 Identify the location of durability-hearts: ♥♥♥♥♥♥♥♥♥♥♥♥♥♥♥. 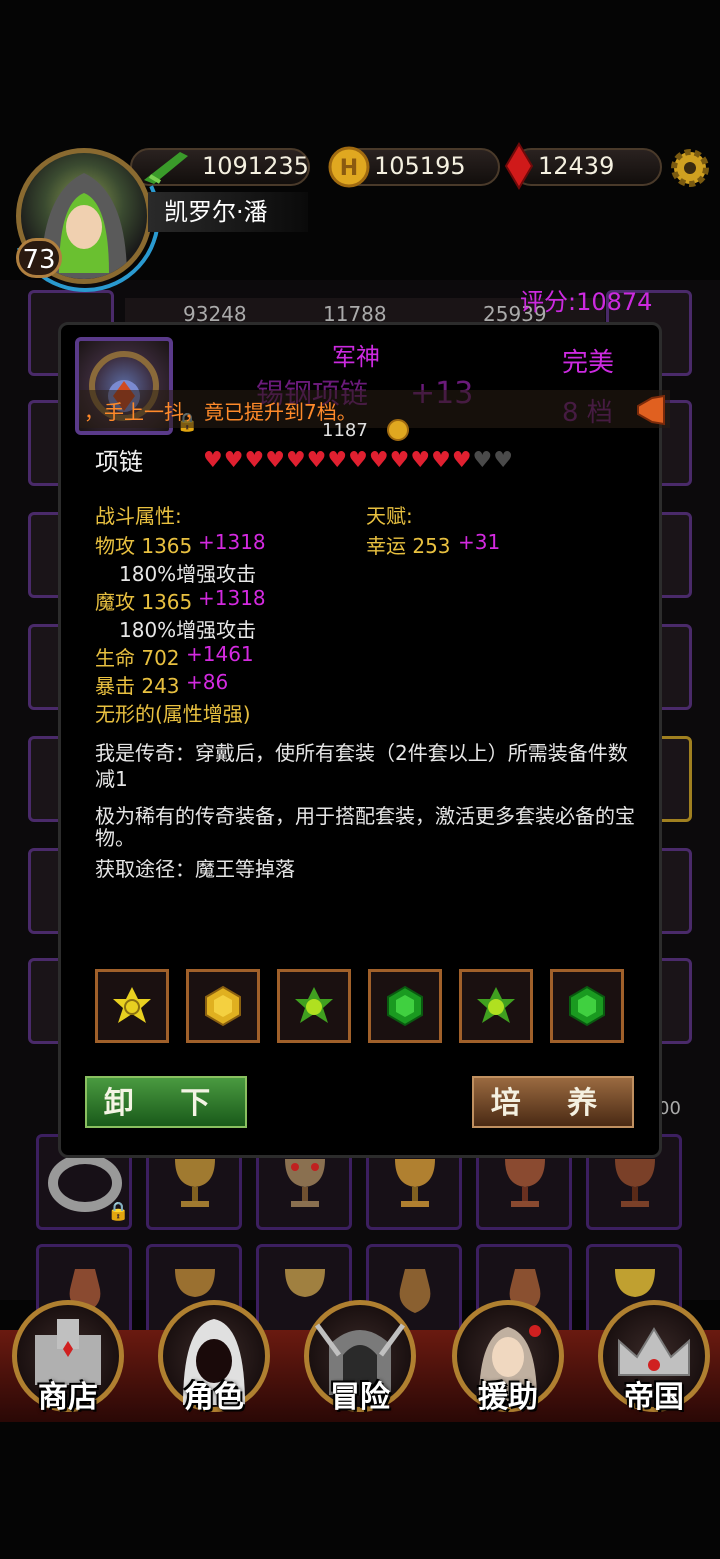
(358, 460).